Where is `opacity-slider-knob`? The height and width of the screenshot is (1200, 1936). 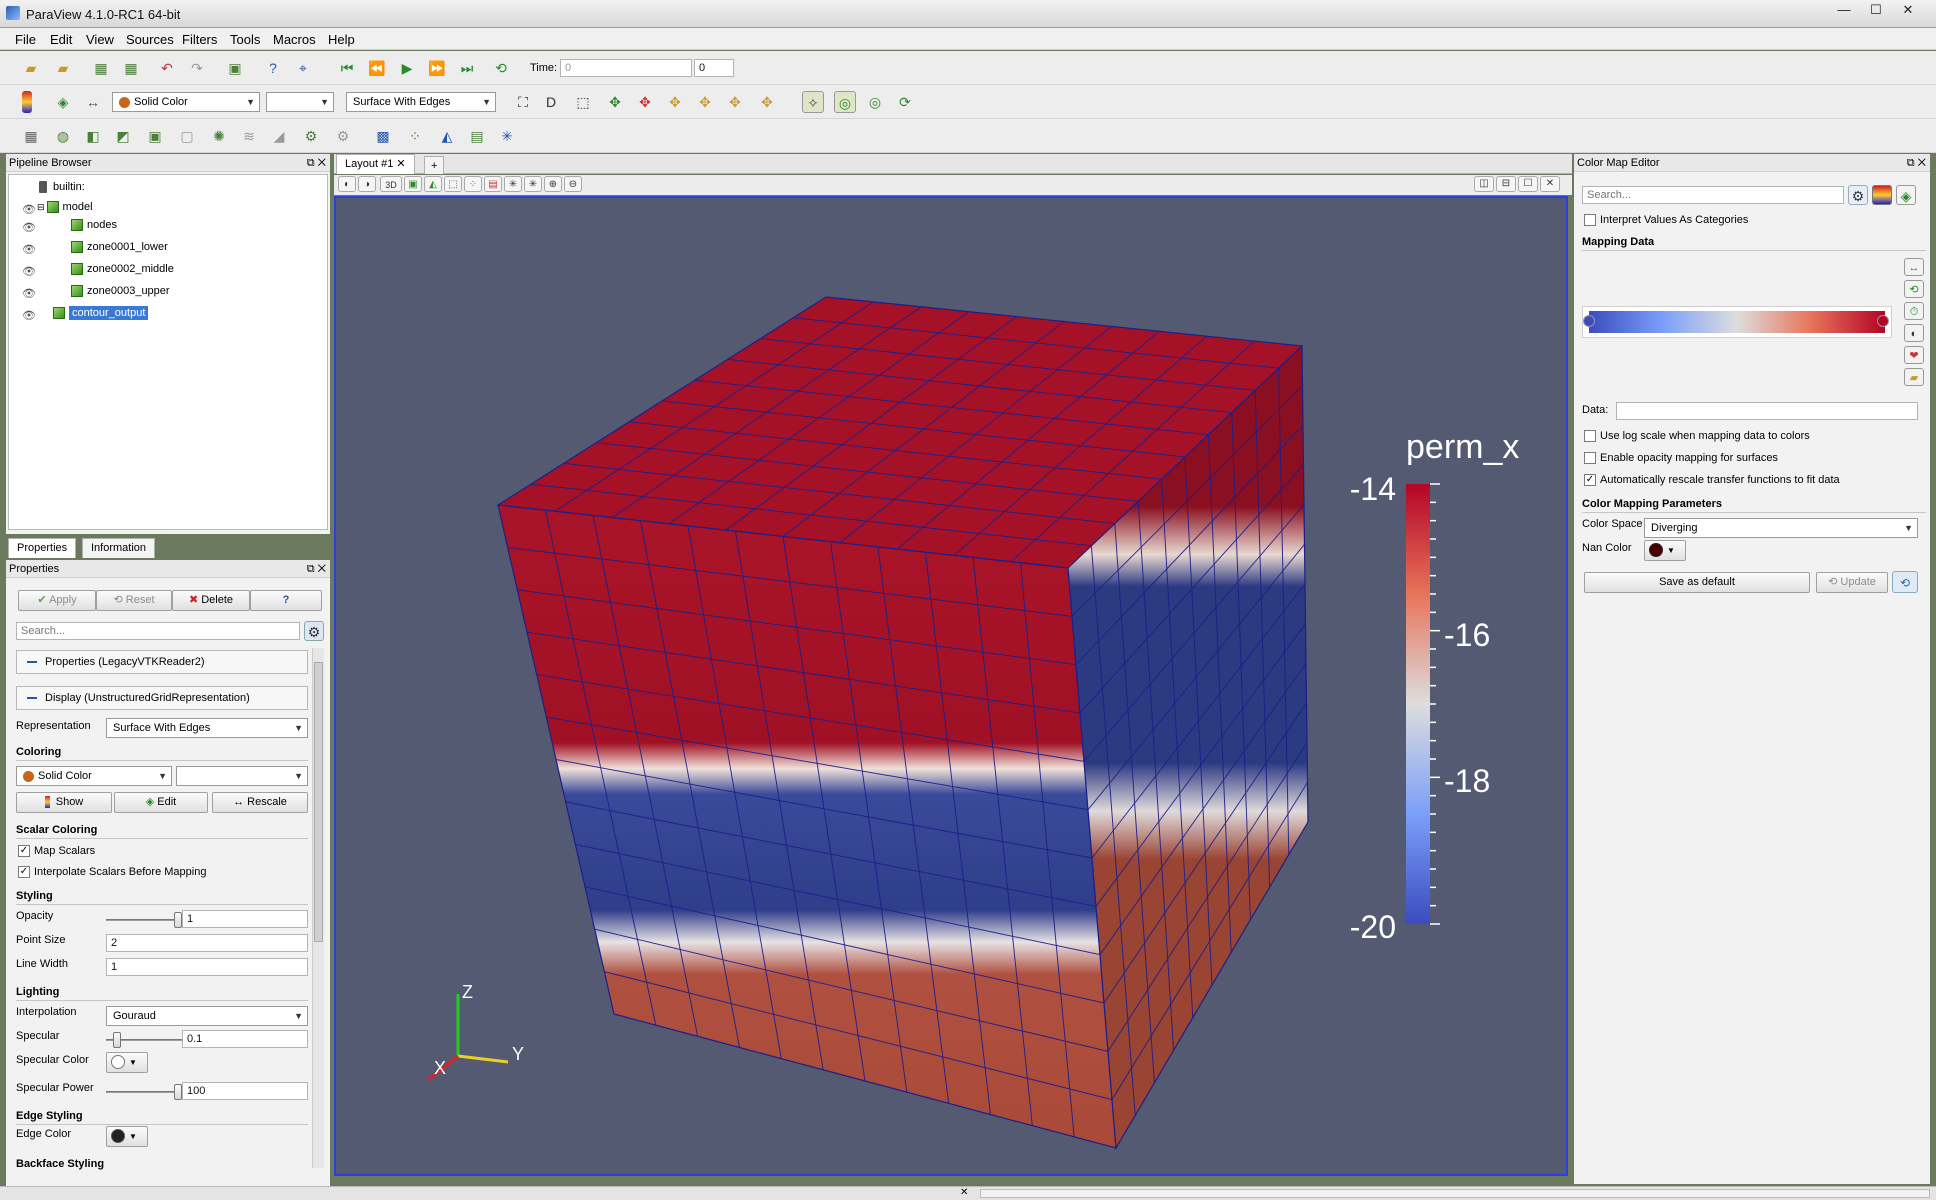 opacity-slider-knob is located at coordinates (178, 920).